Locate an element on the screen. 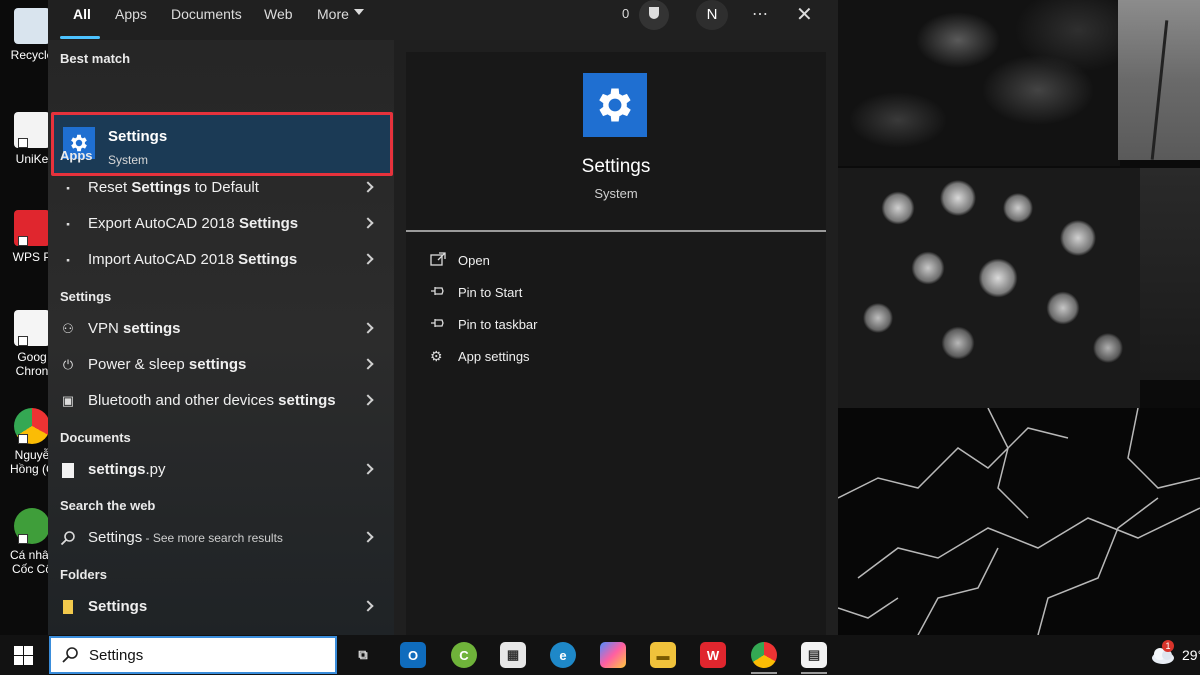 The height and width of the screenshot is (675, 1200). action-label: Pin to Start is located at coordinates (490, 292).